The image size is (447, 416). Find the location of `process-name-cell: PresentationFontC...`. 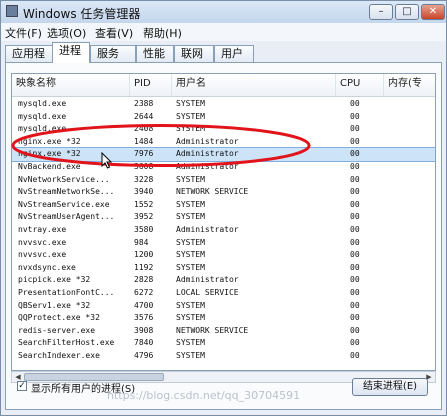

process-name-cell: PresentationFontC... is located at coordinates (66, 292).